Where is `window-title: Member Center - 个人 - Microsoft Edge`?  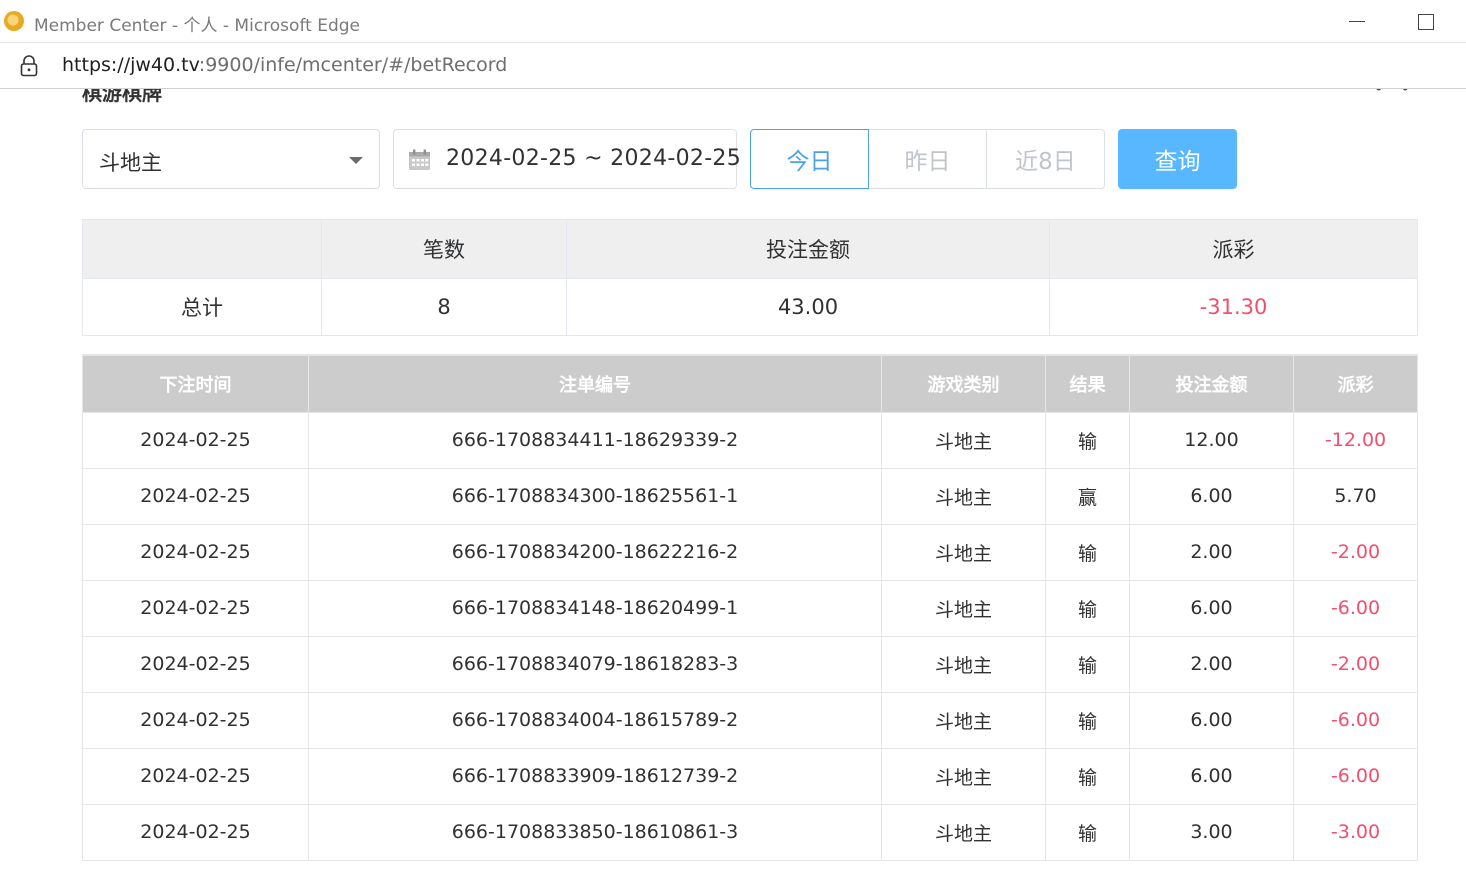 window-title: Member Center - 个人 - Microsoft Edge is located at coordinates (197, 26).